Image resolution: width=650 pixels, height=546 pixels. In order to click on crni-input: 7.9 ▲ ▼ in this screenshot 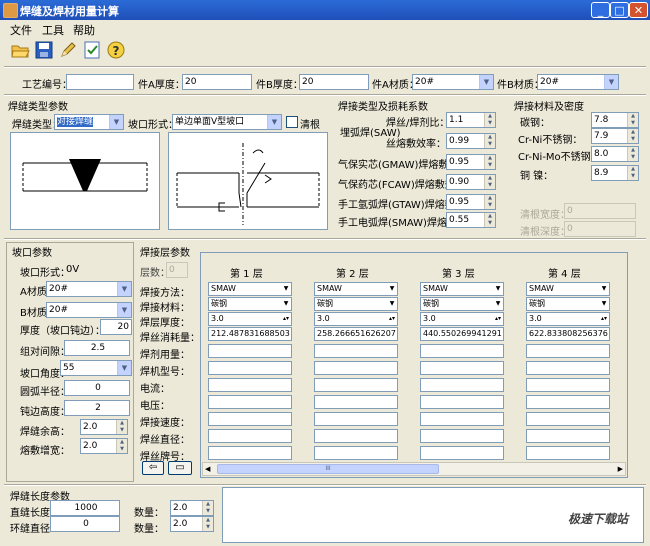, I will do `click(615, 136)`.